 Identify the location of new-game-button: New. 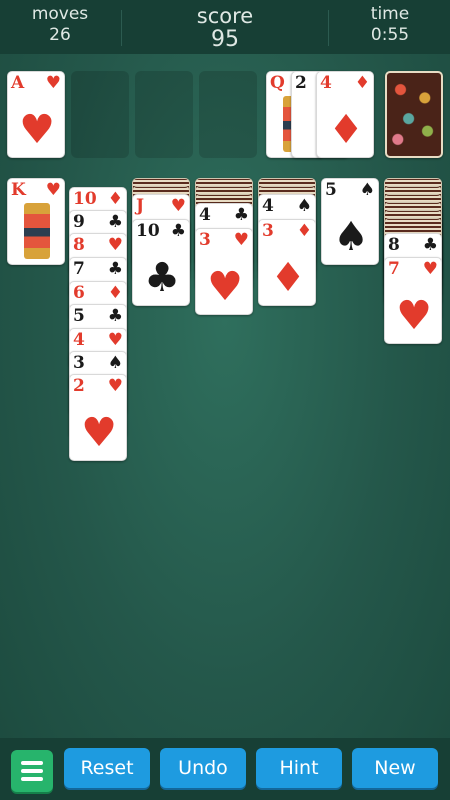
(395, 768).